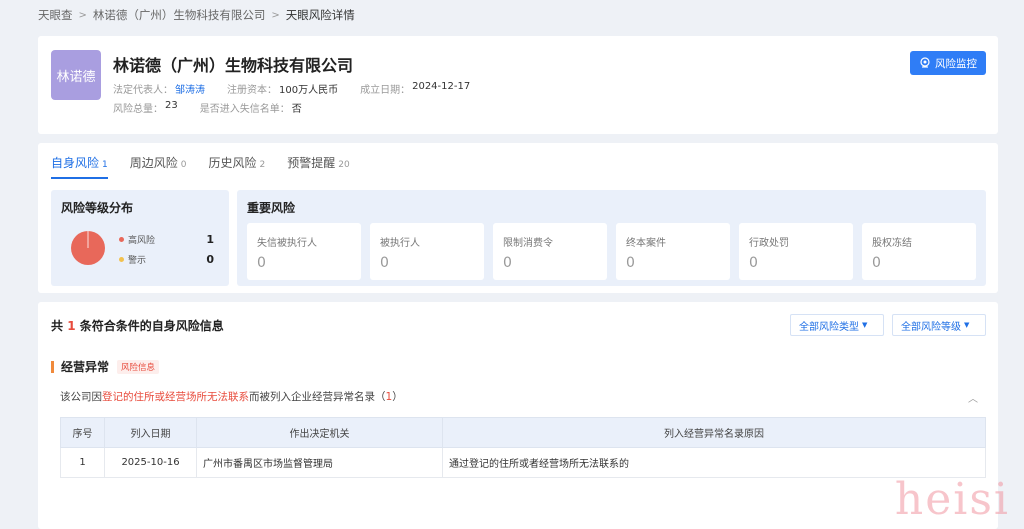 Image resolution: width=1024 pixels, height=529 pixels. I want to click on risk-monitor-button: 风险监控, so click(948, 63).